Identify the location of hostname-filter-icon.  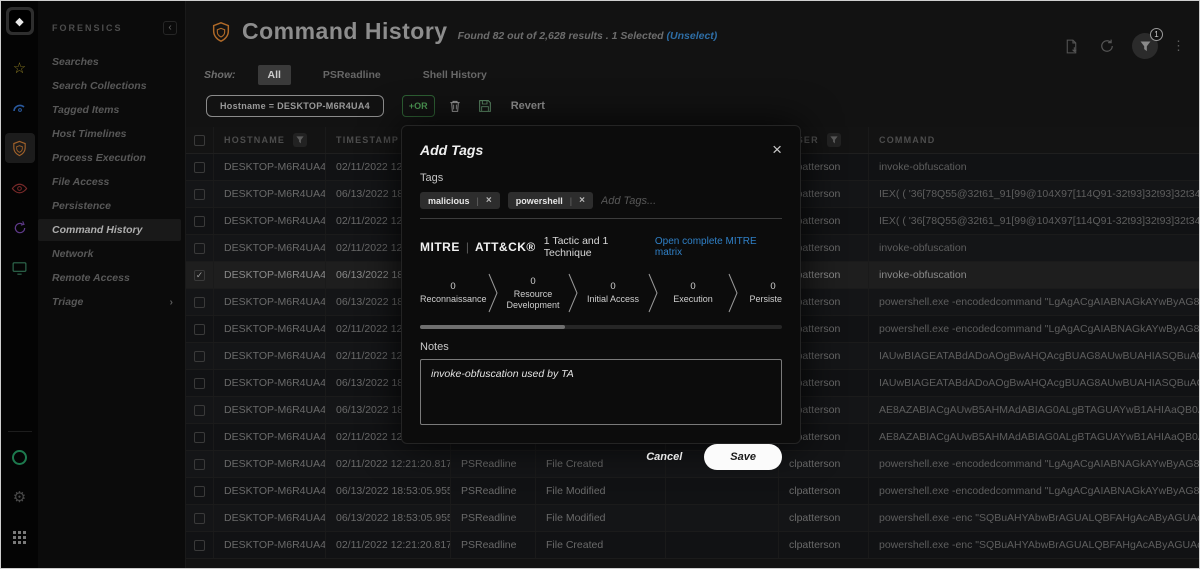
(300, 140).